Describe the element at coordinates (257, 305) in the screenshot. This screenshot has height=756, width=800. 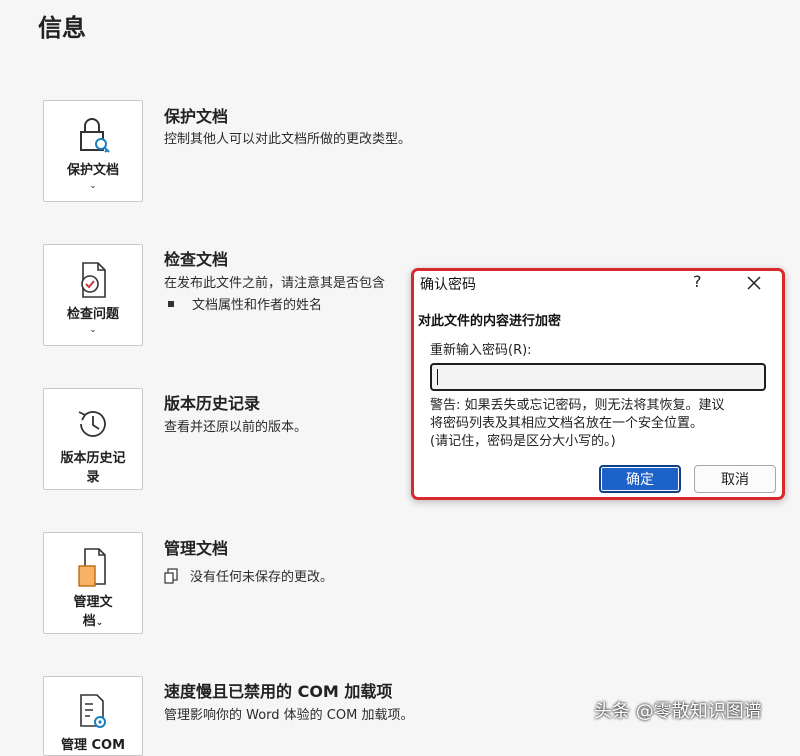
I see `inspect-bullet-text: 文档属性和作者的姓名` at that location.